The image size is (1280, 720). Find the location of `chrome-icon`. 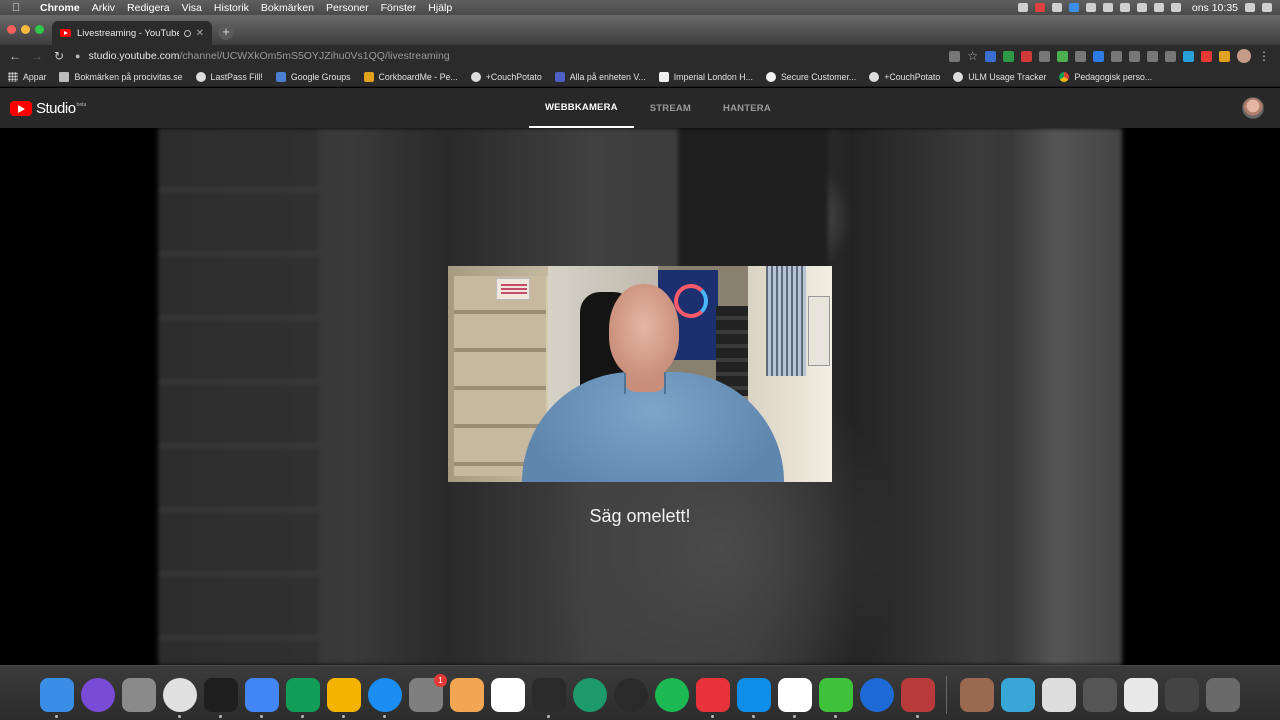

chrome-icon is located at coordinates (180, 695).